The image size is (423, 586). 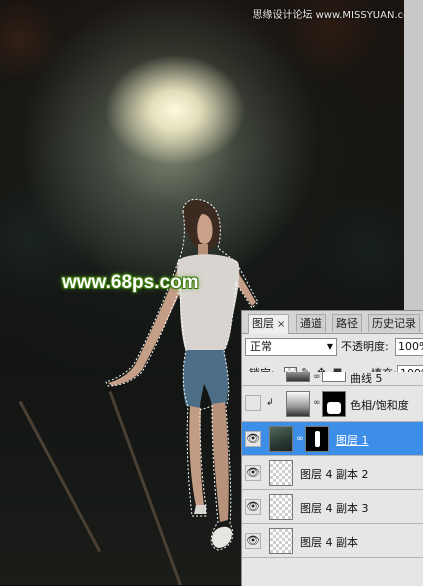 I want to click on blouse, so click(x=208, y=303).